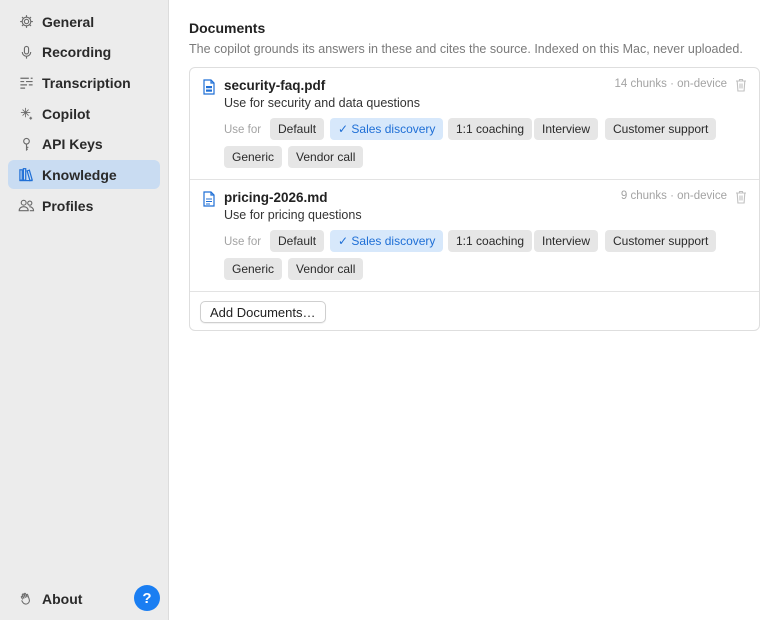 This screenshot has width=780, height=620. What do you see at coordinates (322, 103) in the screenshot?
I see `document-use-description: Use for security and data questions` at bounding box center [322, 103].